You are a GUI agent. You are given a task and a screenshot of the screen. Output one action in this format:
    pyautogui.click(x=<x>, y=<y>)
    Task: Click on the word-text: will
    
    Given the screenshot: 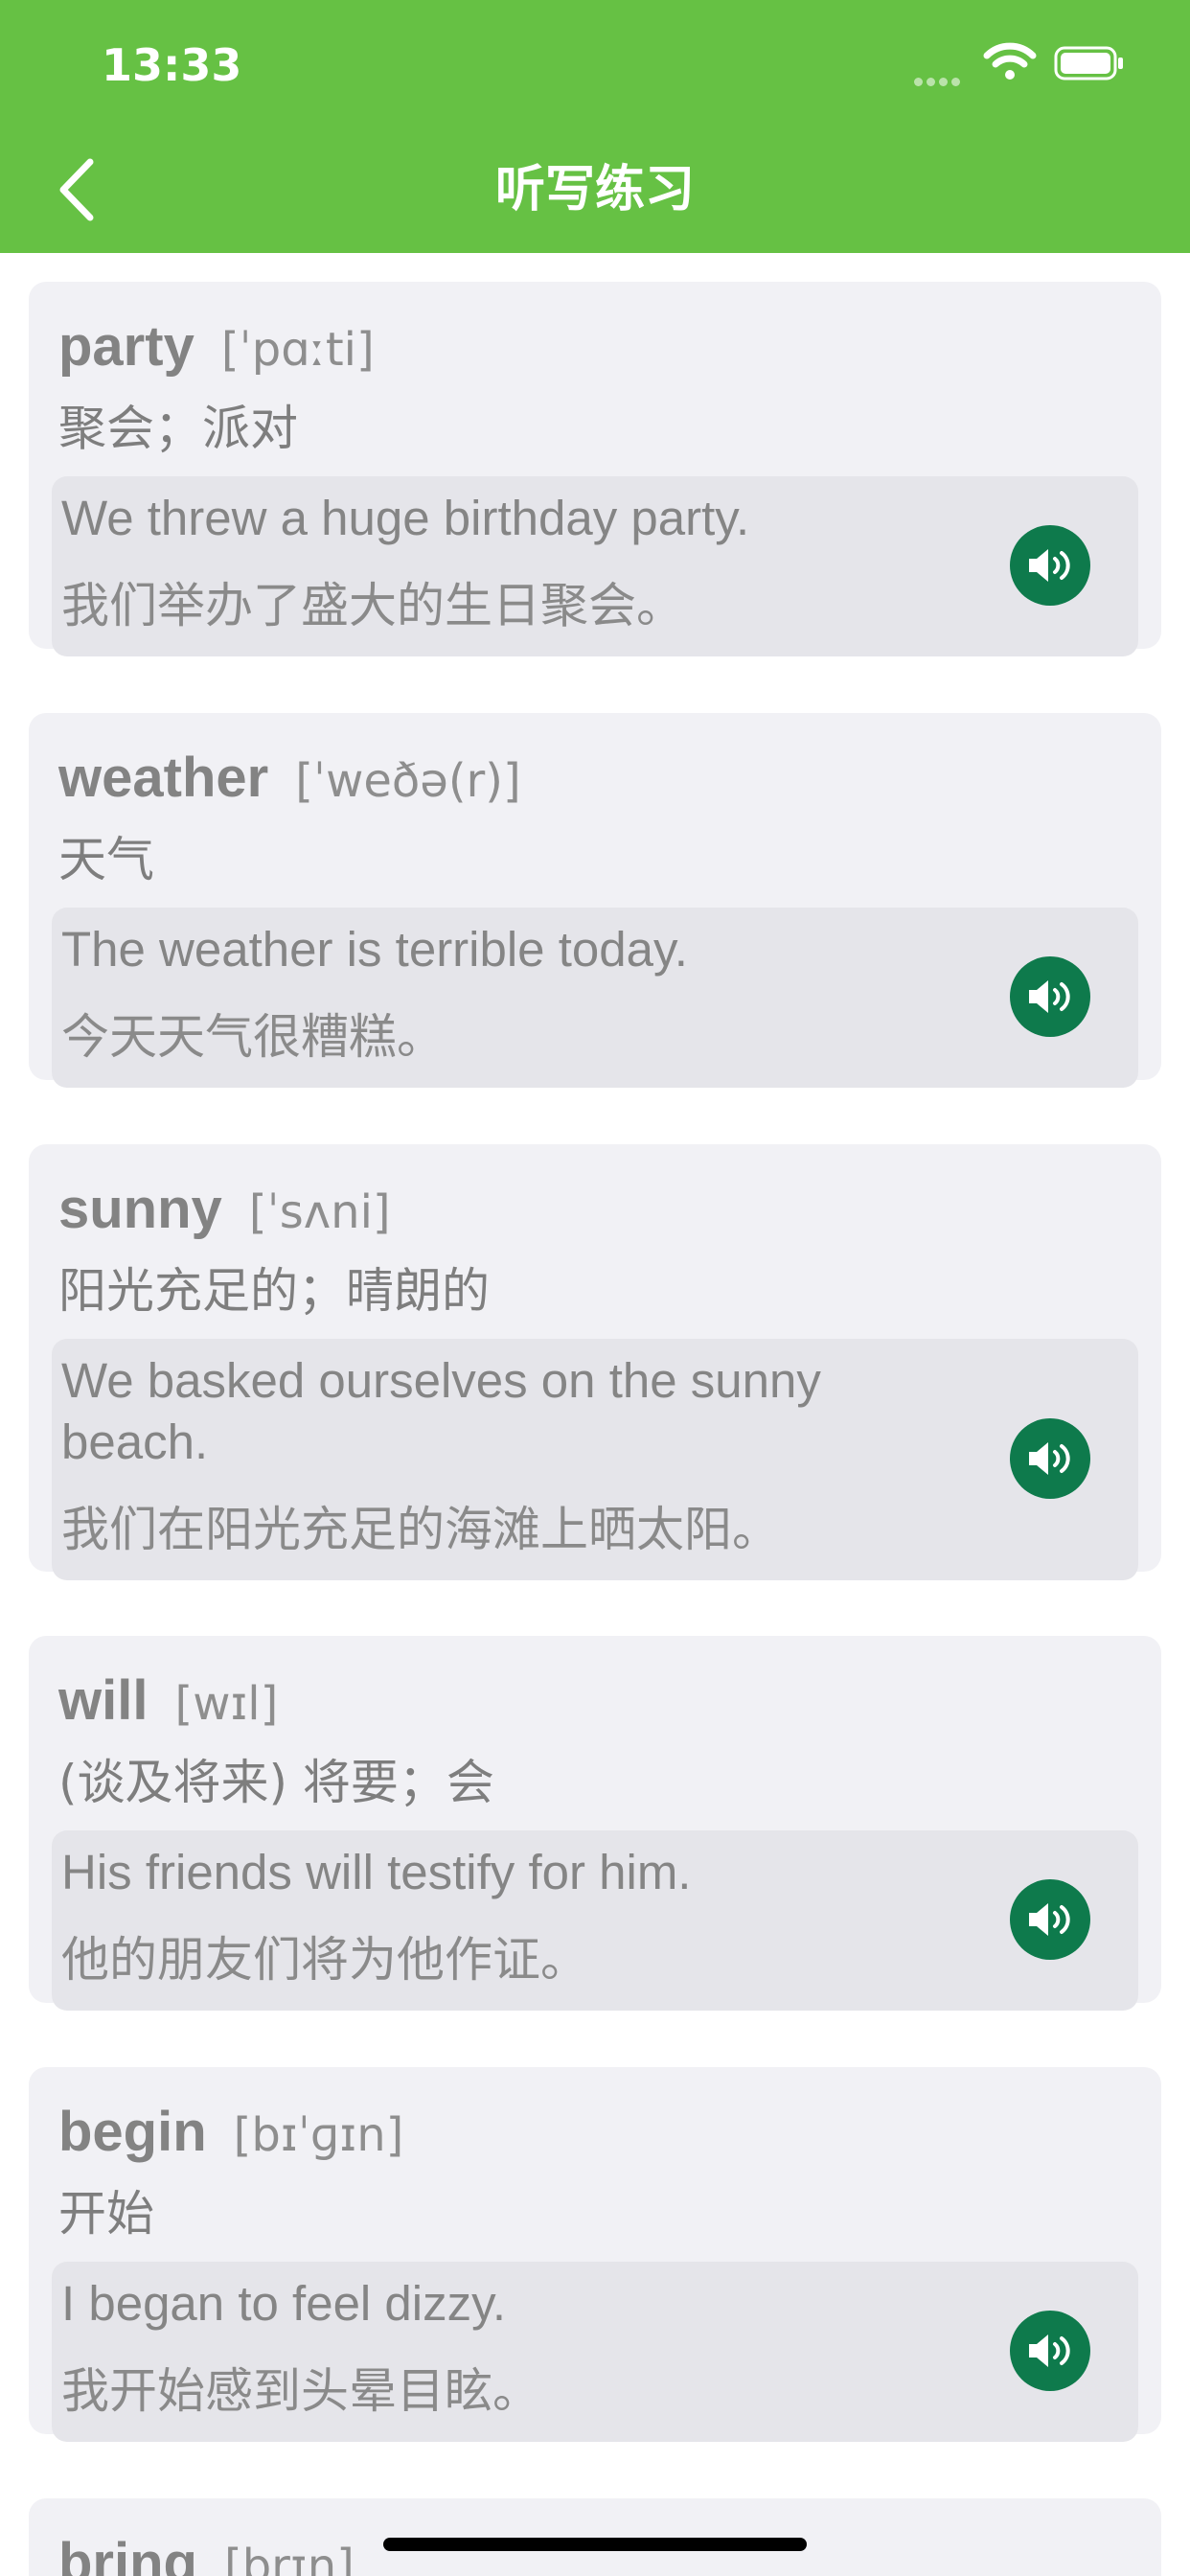 What is the action you would take?
    pyautogui.click(x=103, y=1700)
    